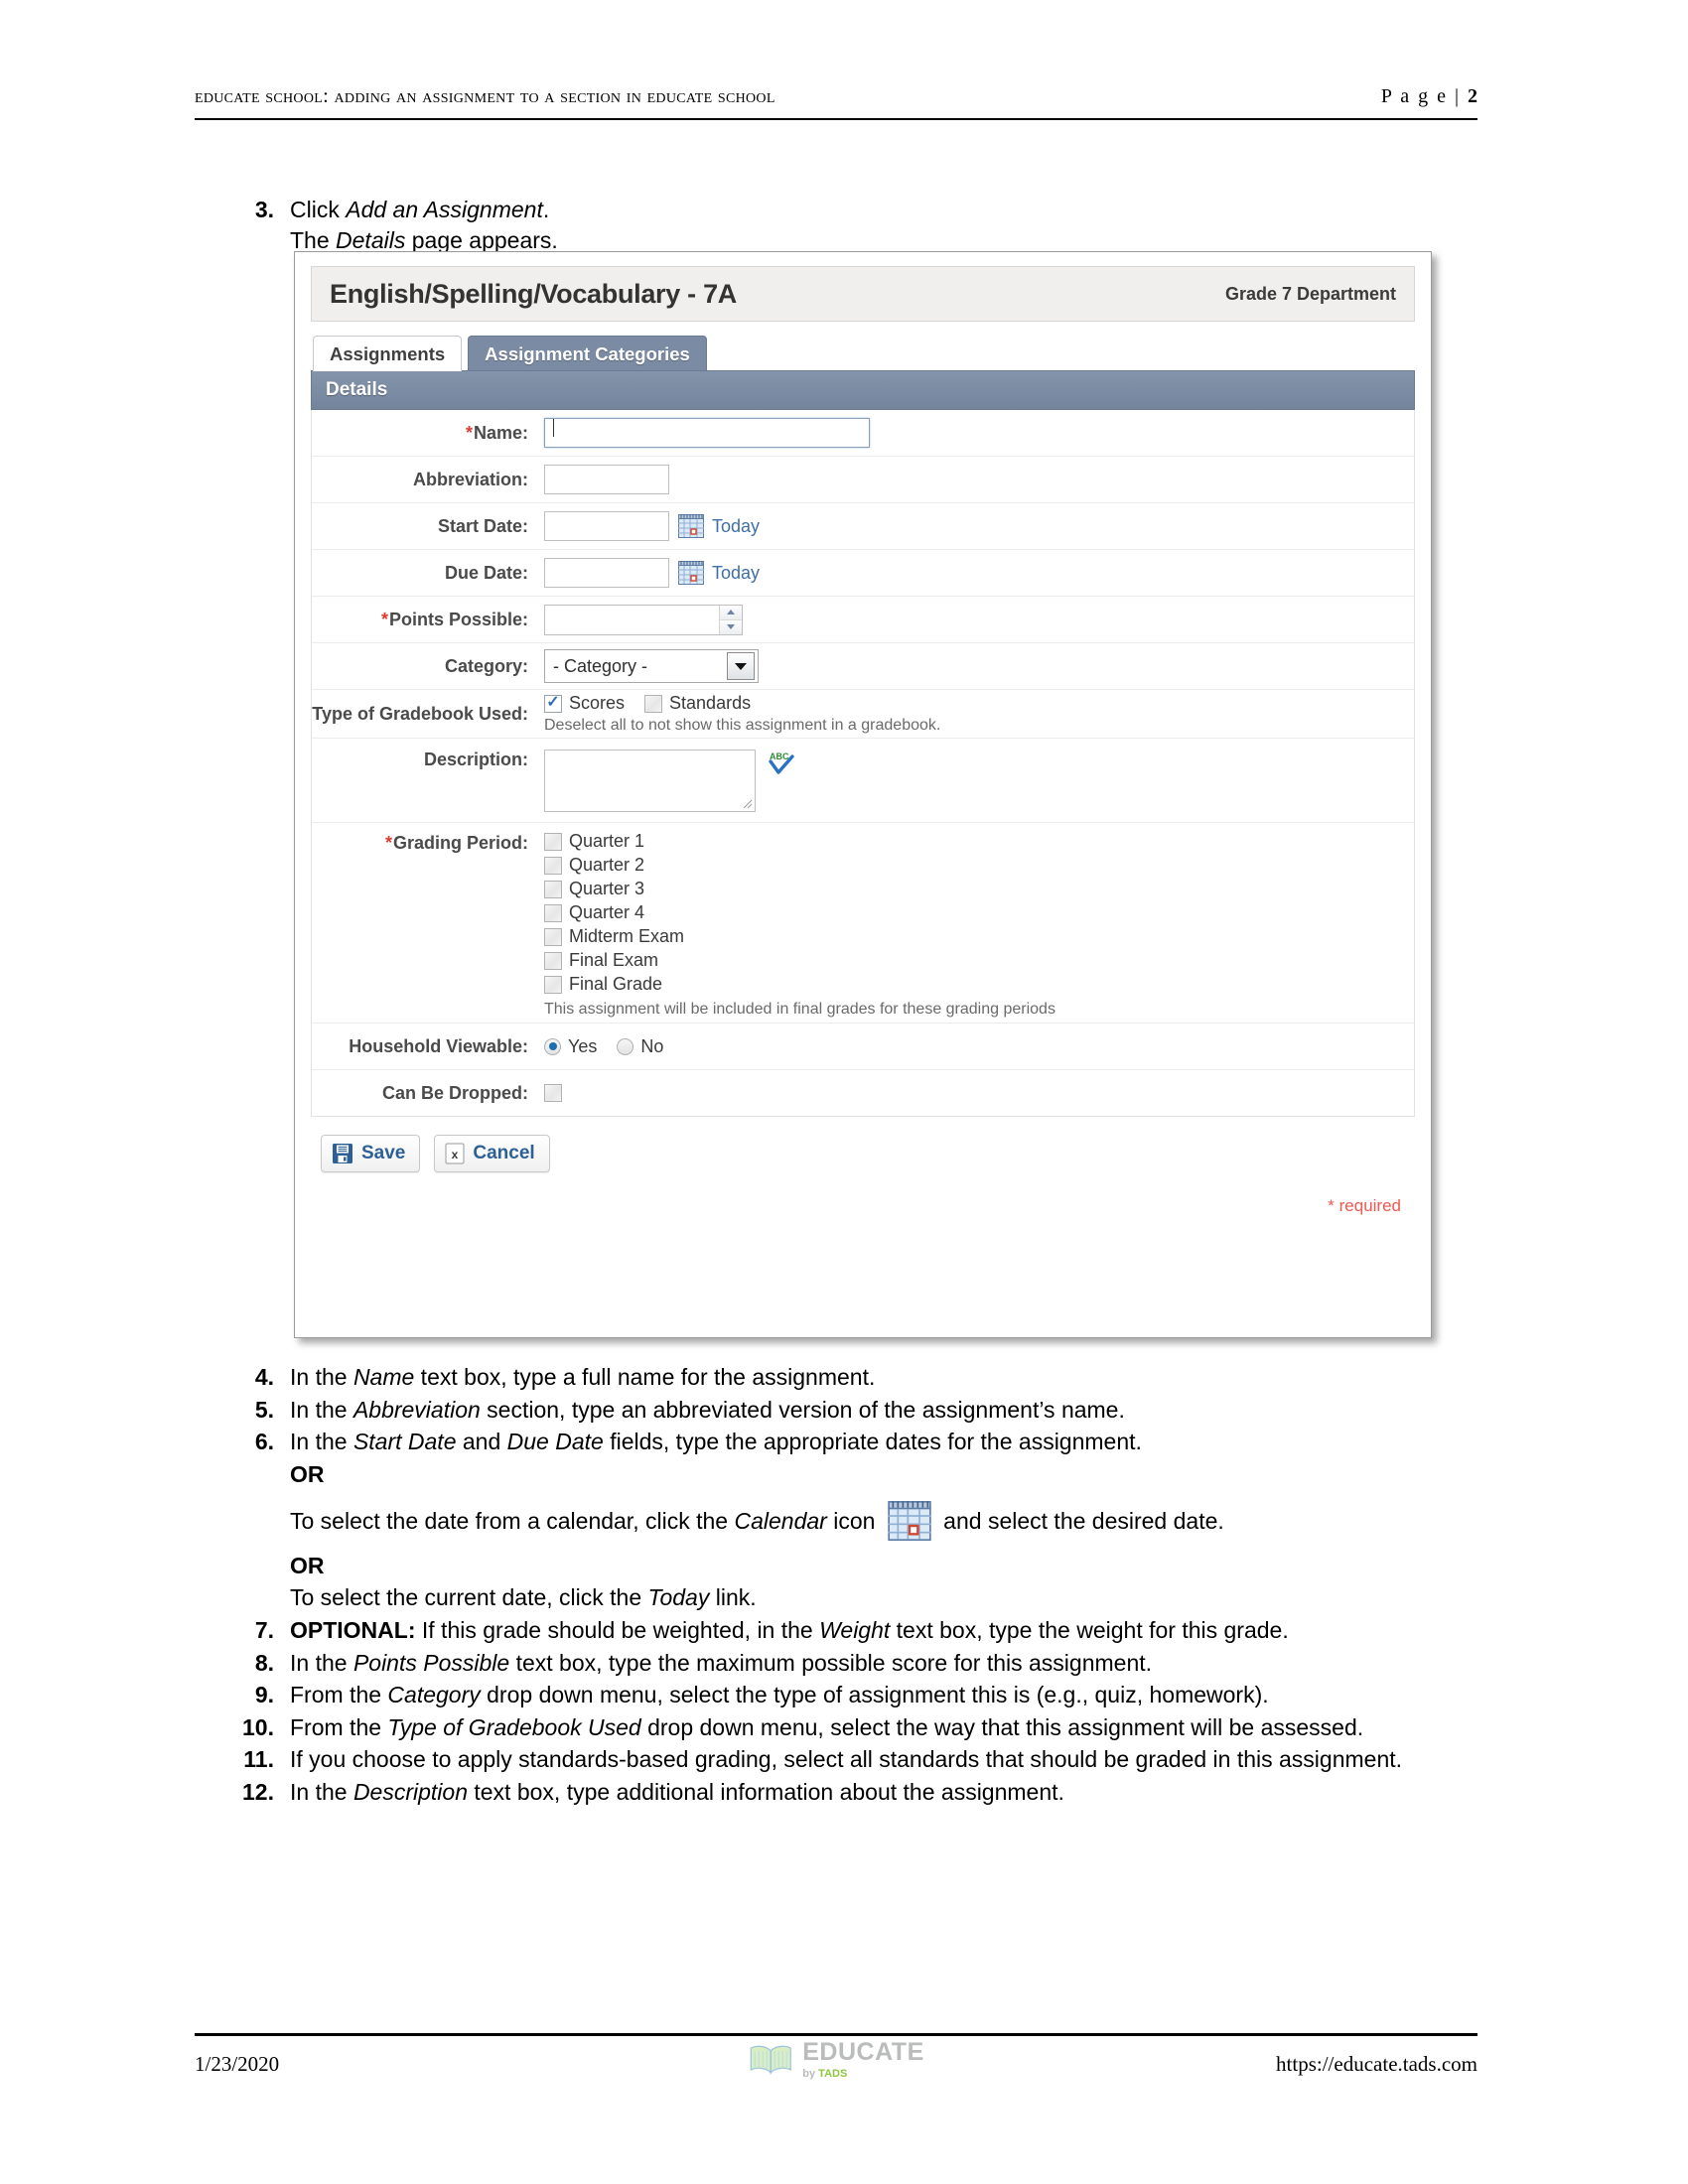 The width and height of the screenshot is (1688, 2184). Describe the element at coordinates (741, 666) in the screenshot. I see `chevron-down-icon` at that location.